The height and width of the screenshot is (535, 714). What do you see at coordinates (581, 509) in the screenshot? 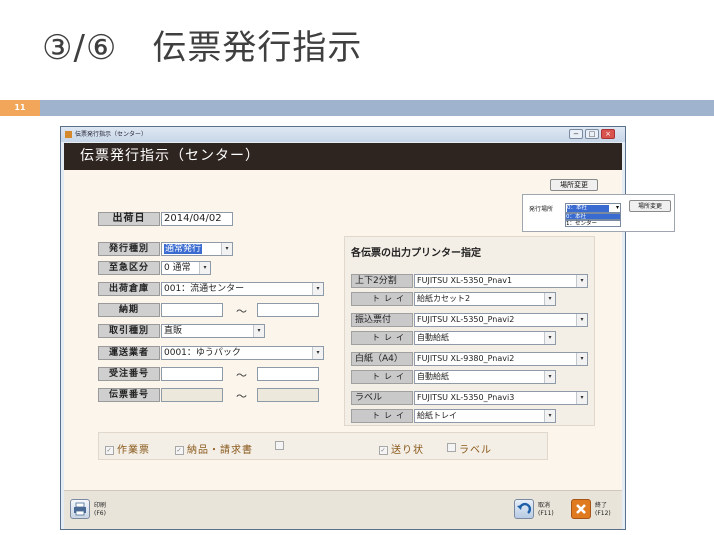
I see `close-x-icon` at bounding box center [581, 509].